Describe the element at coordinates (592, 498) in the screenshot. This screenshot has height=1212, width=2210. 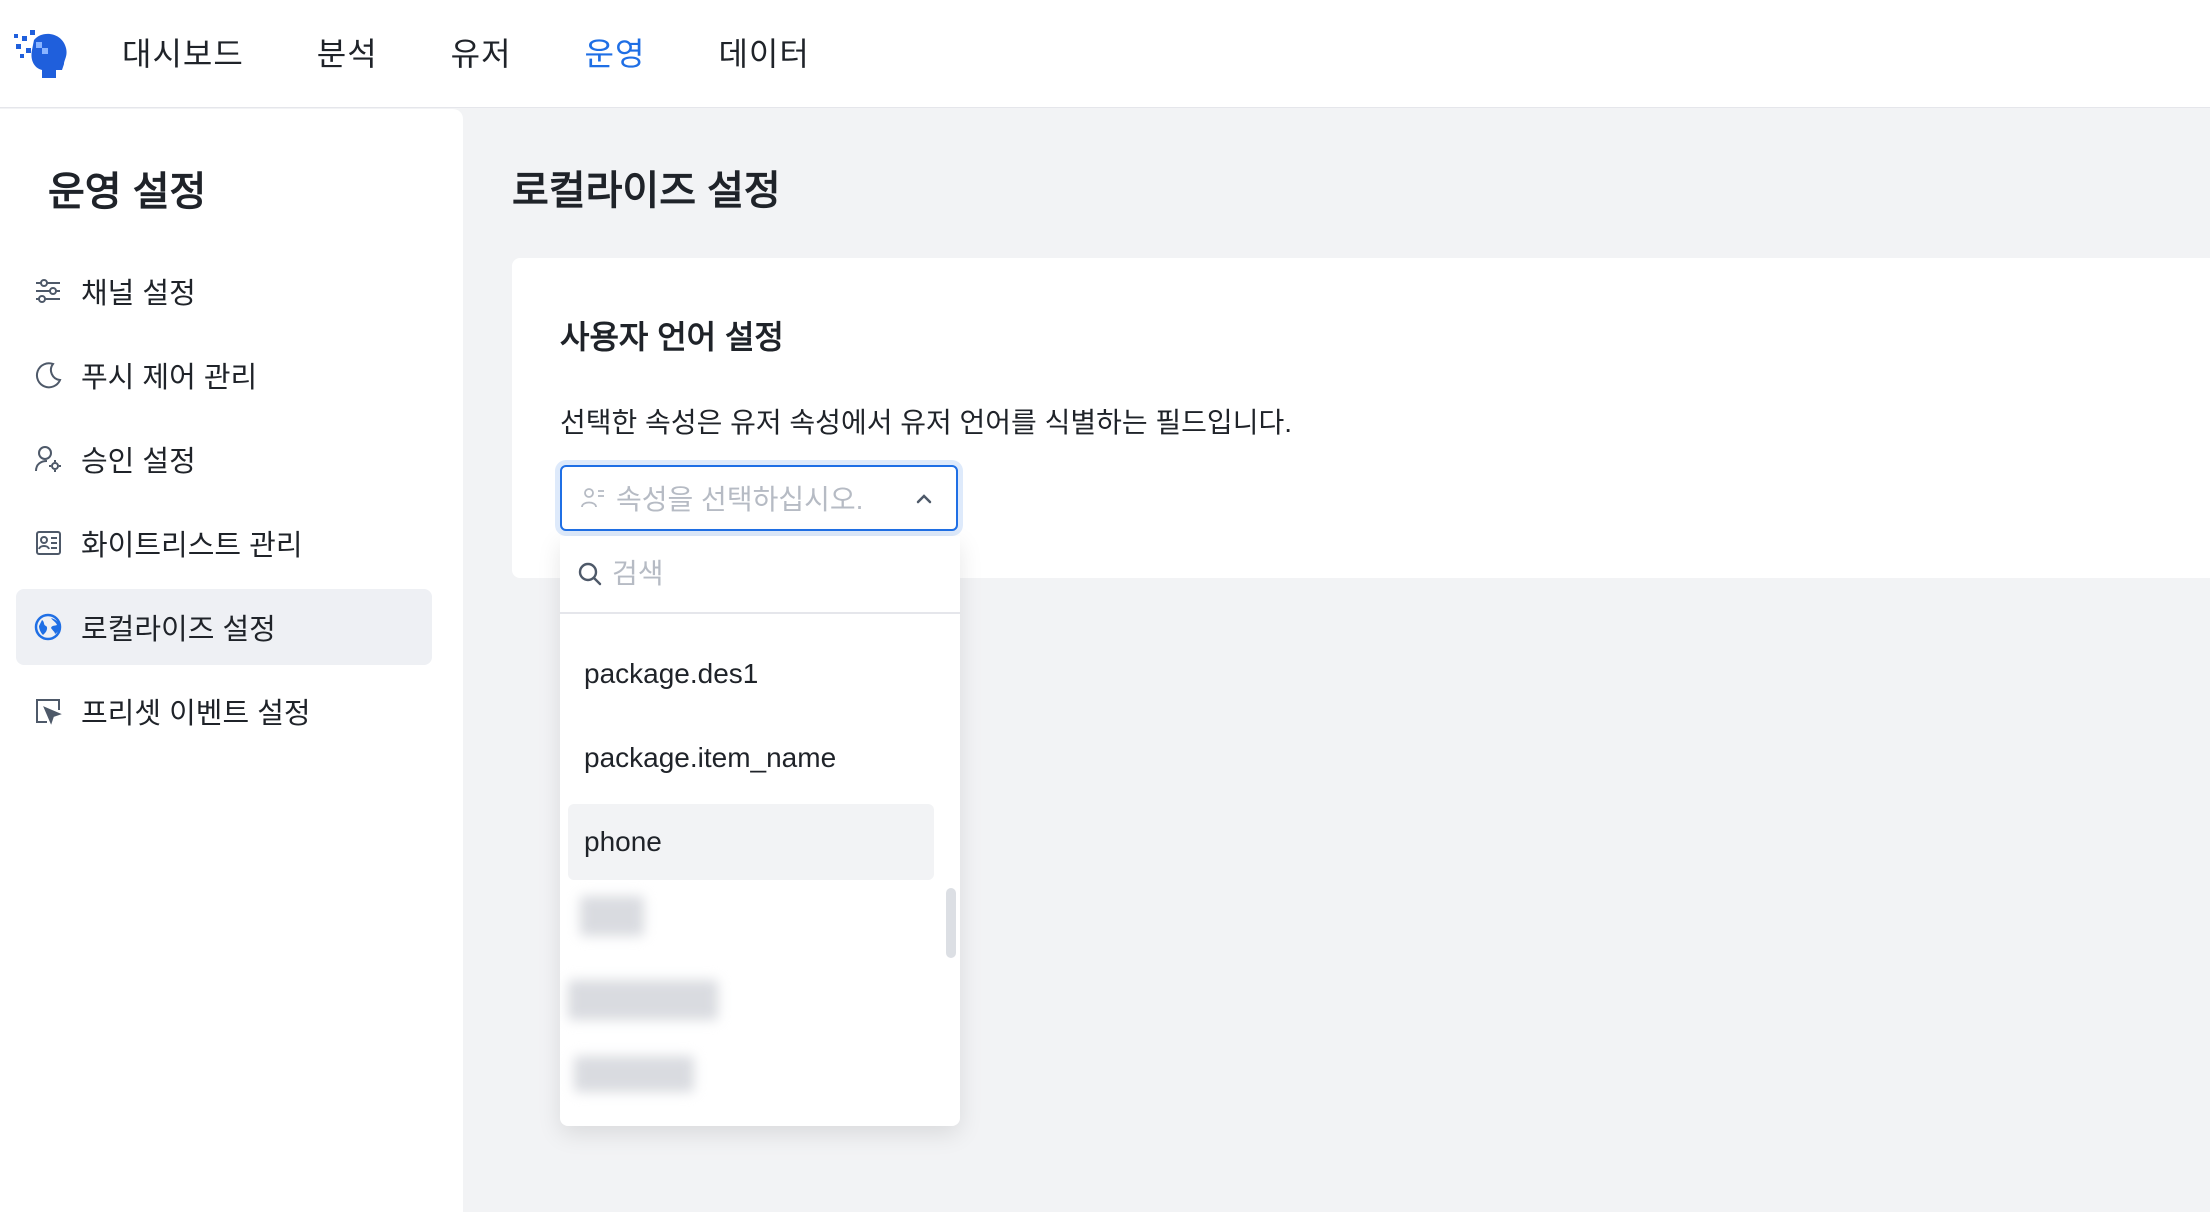
I see `user-attribute-icon` at that location.